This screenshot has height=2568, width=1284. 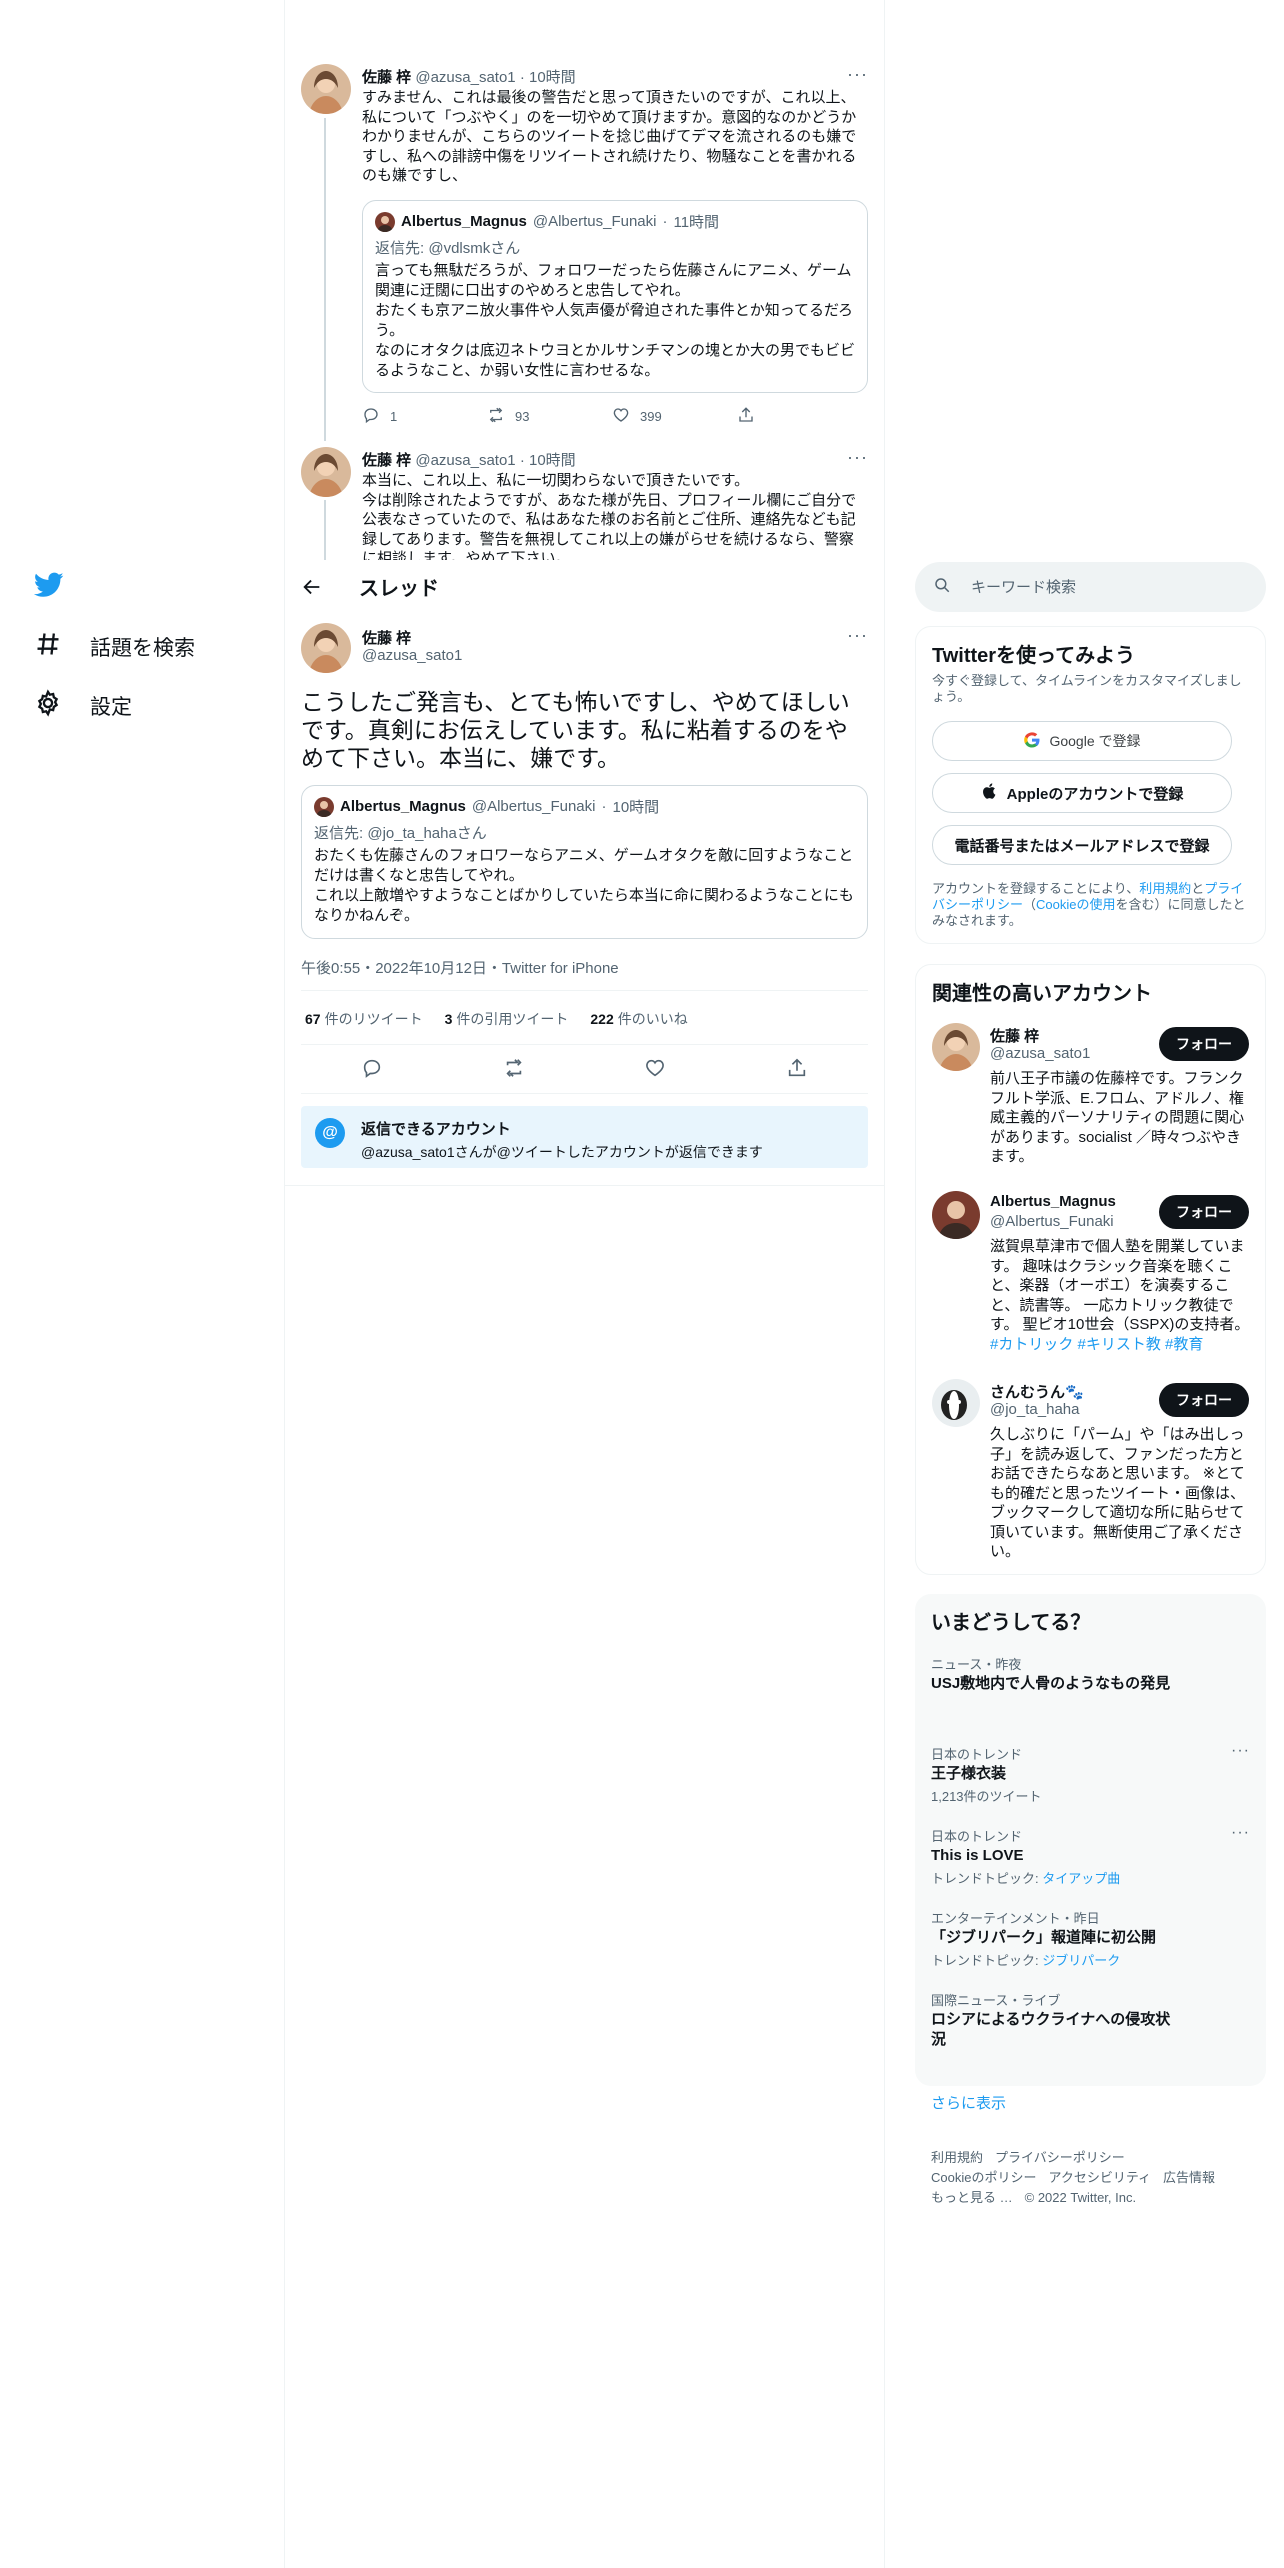 I want to click on reply-restriction-text: @azusa_sato1さんが@ツイートしたアカウントが返信できます, so click(x=562, y=1152).